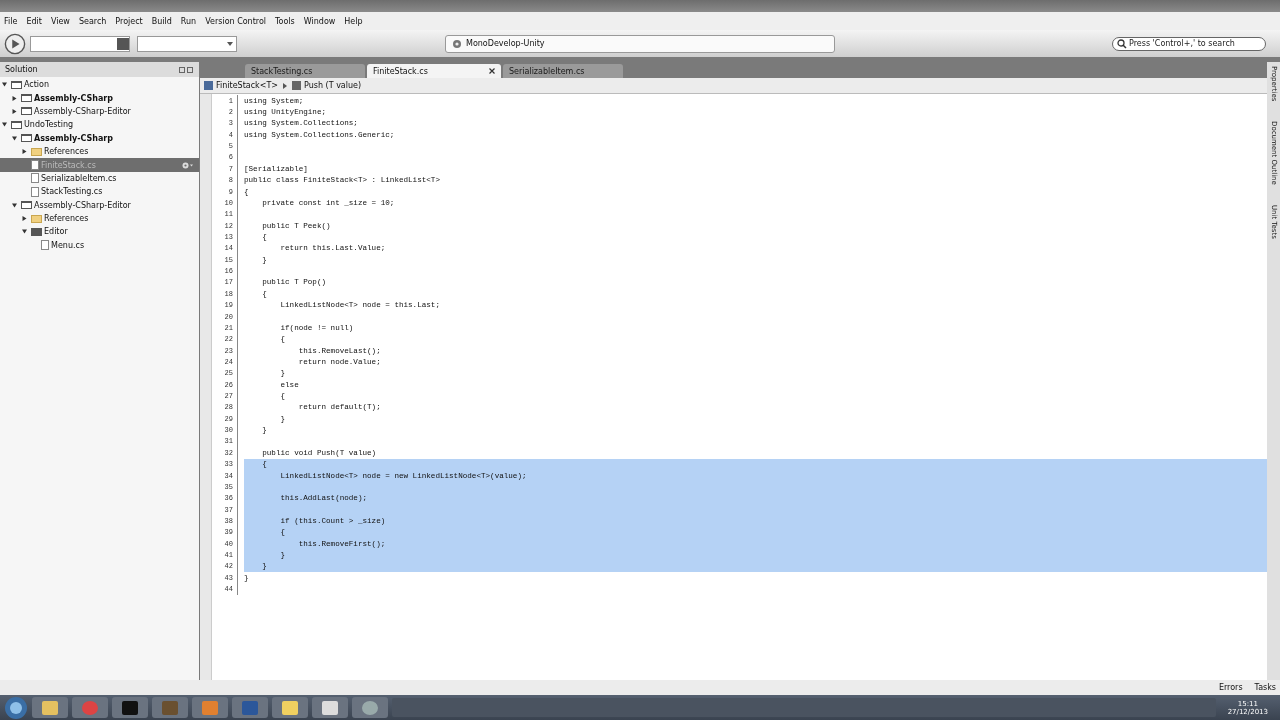 This screenshot has height=720, width=1280. Describe the element at coordinates (188, 21) in the screenshot. I see `menu-item: Run` at that location.